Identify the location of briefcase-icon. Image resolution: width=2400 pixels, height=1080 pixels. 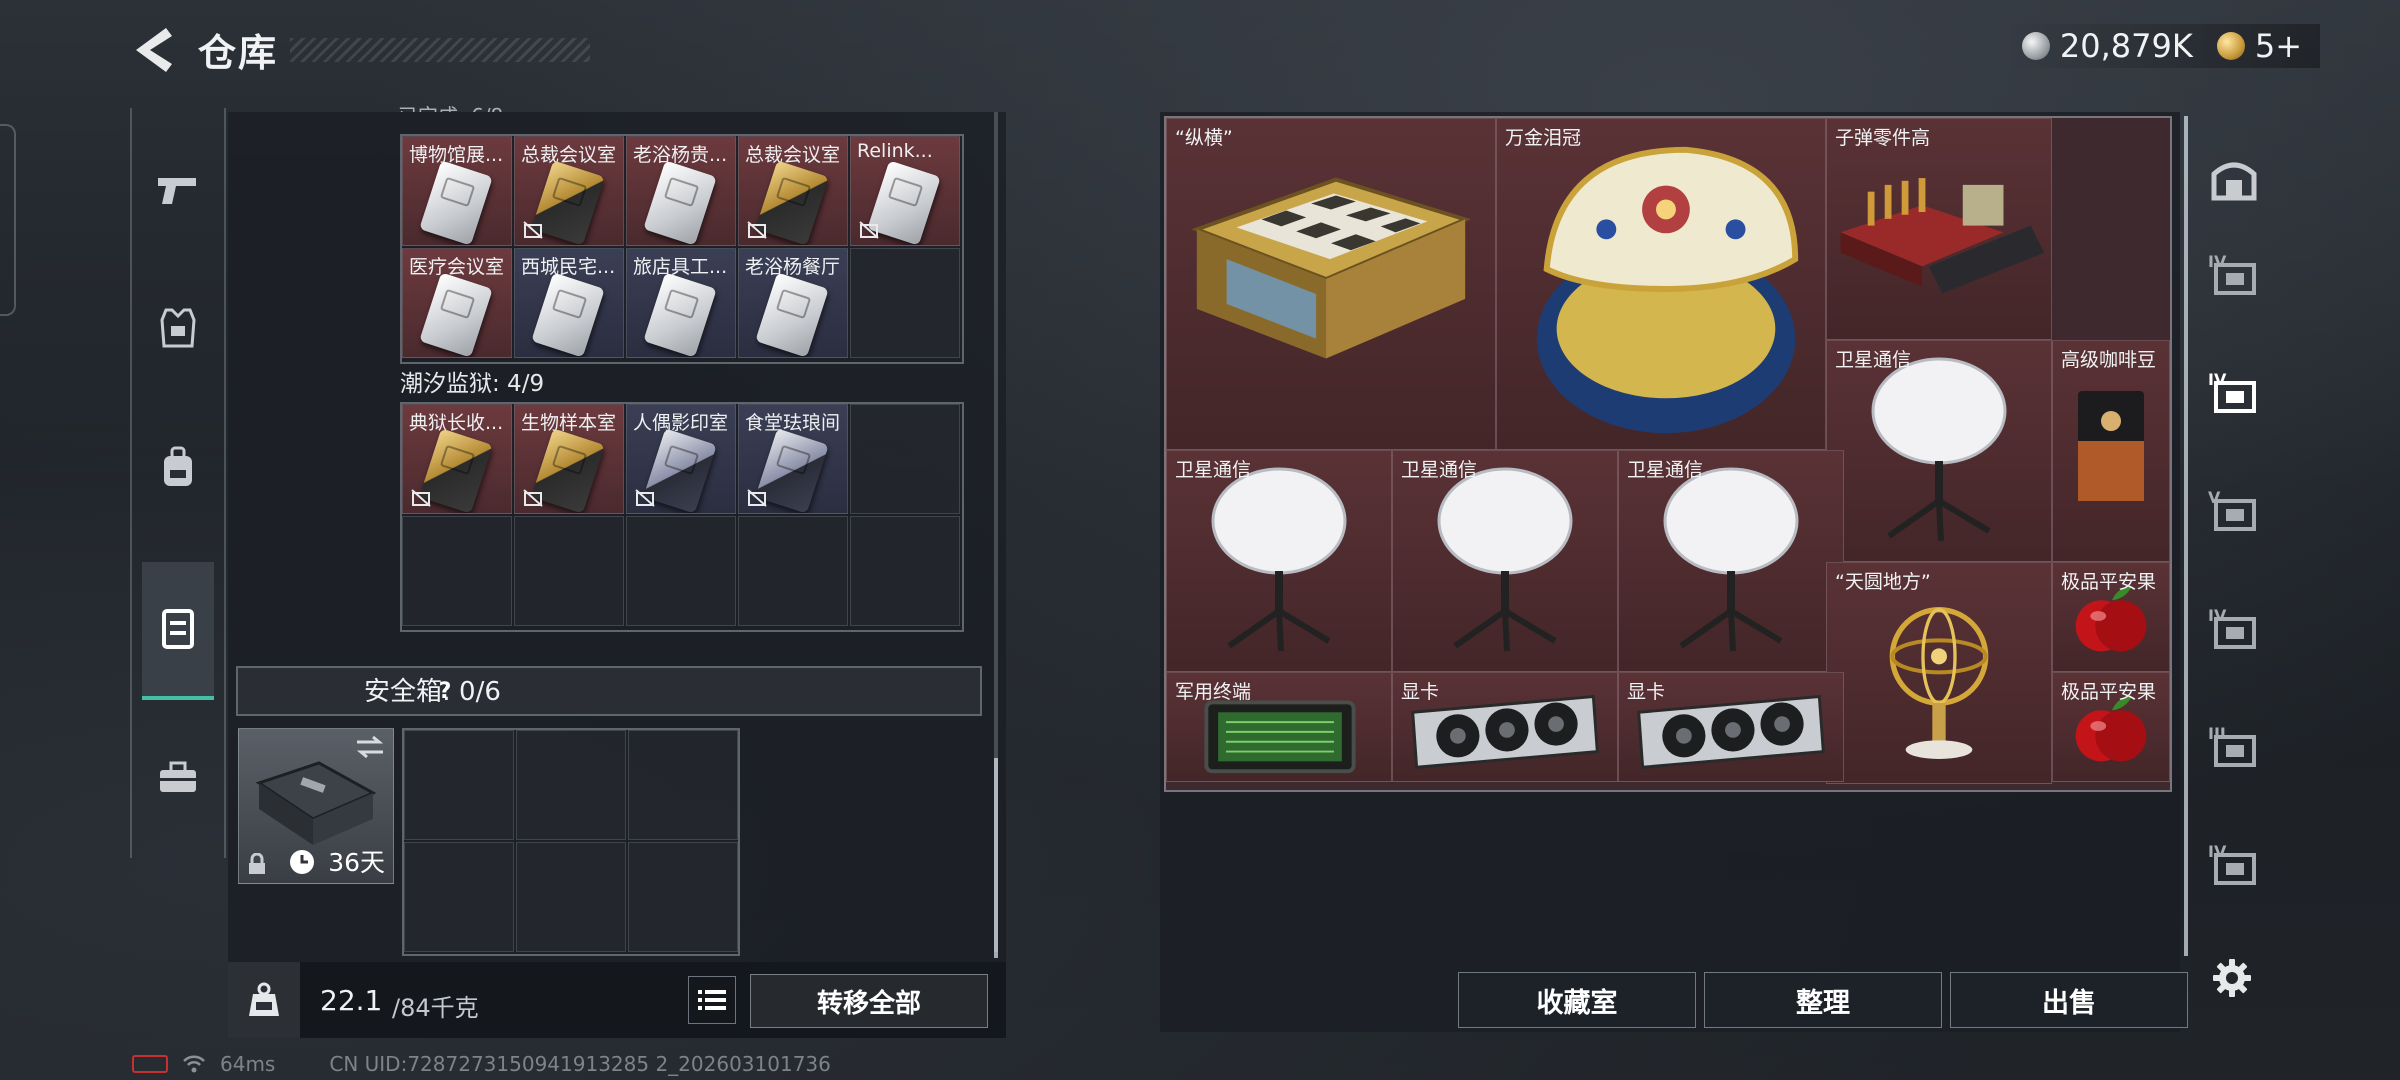
(178, 776).